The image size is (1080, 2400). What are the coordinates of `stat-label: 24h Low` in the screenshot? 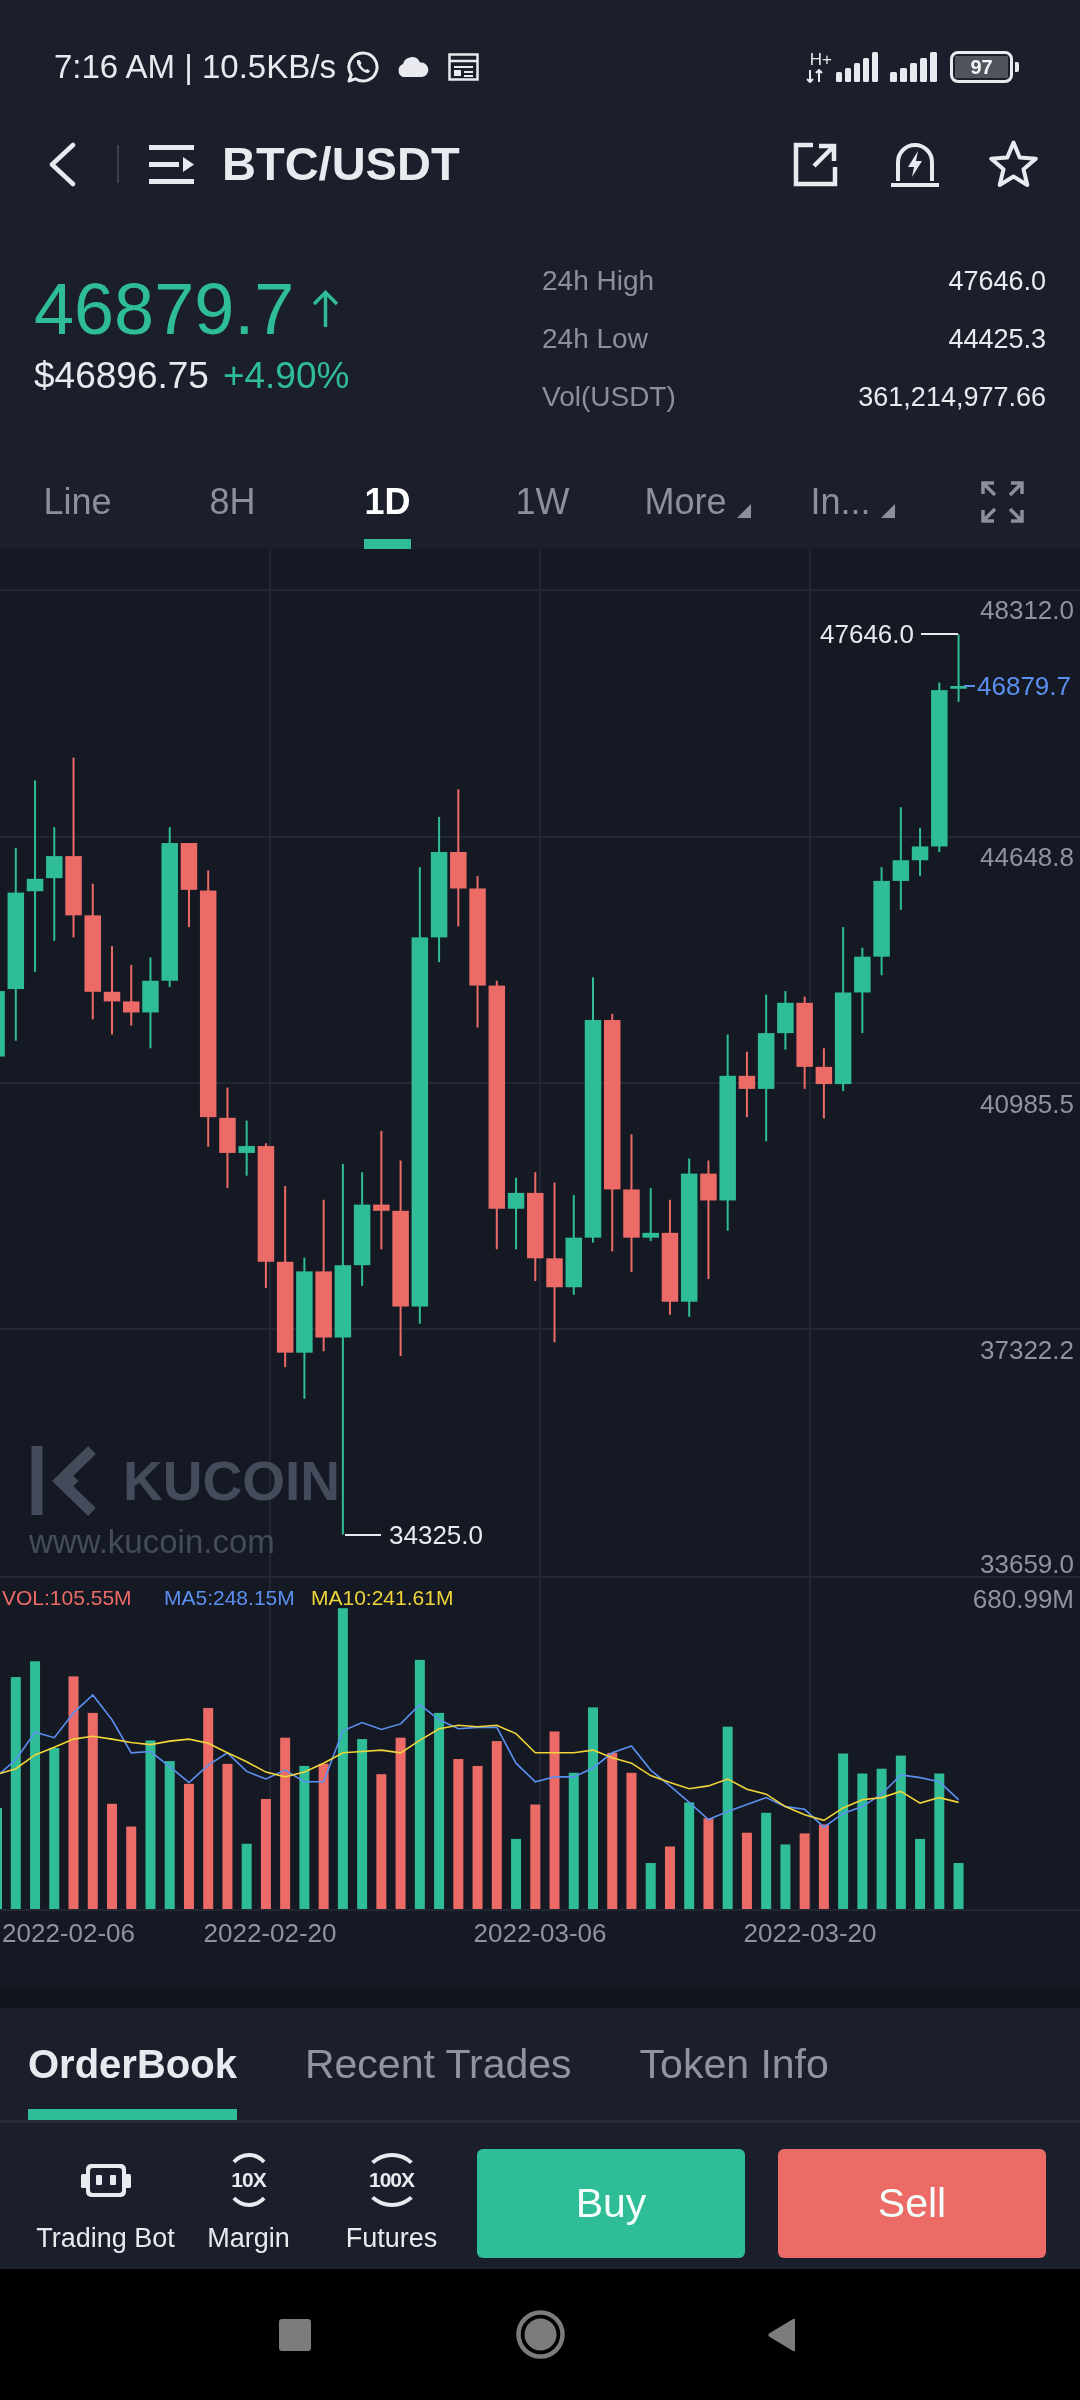 It's located at (595, 339).